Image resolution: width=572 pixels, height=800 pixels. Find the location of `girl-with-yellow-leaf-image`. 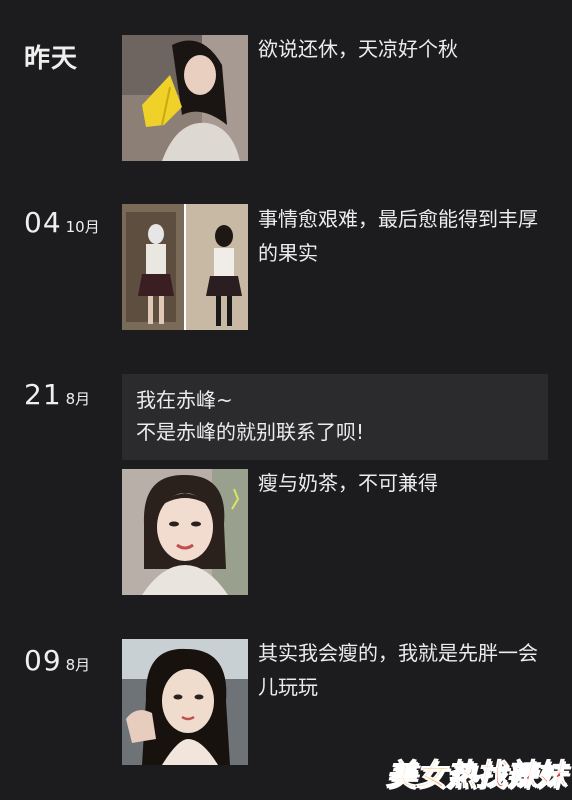

girl-with-yellow-leaf-image is located at coordinates (185, 98).